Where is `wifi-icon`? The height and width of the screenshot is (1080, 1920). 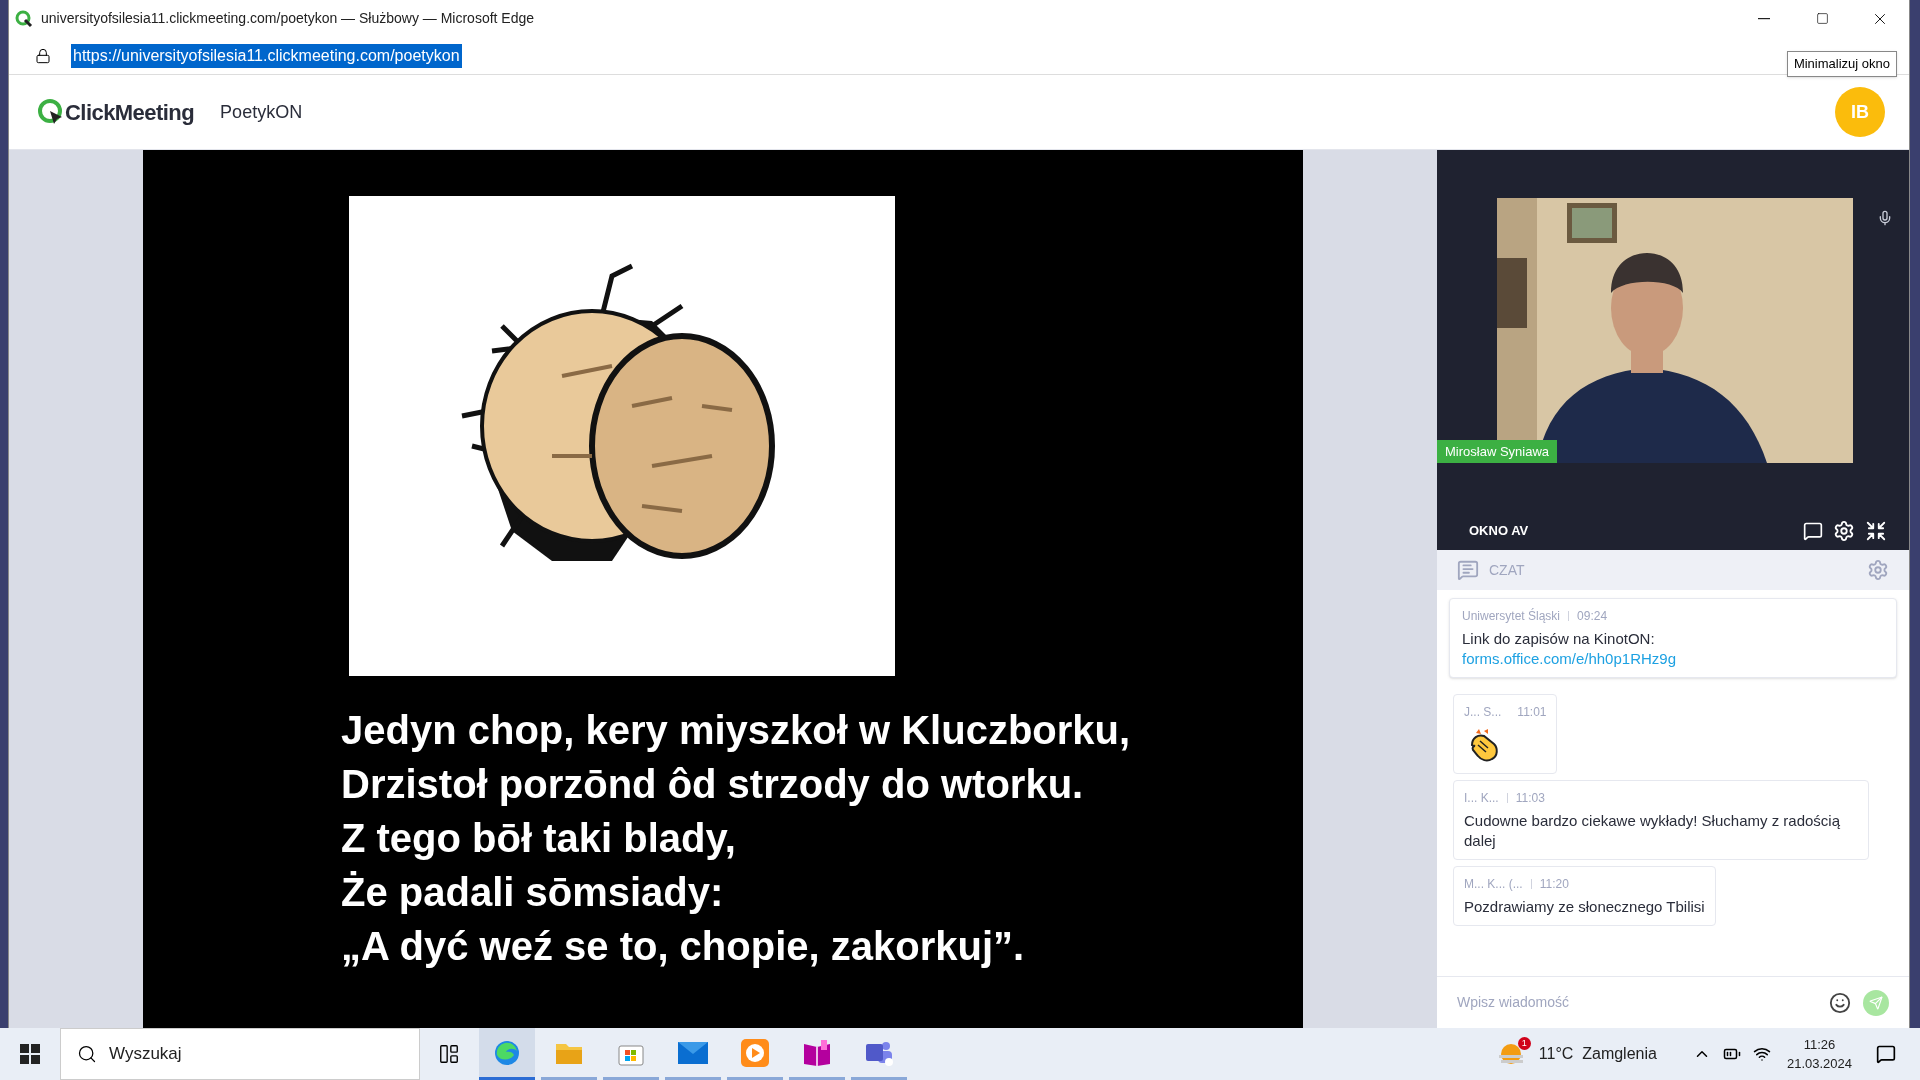 wifi-icon is located at coordinates (1761, 1054).